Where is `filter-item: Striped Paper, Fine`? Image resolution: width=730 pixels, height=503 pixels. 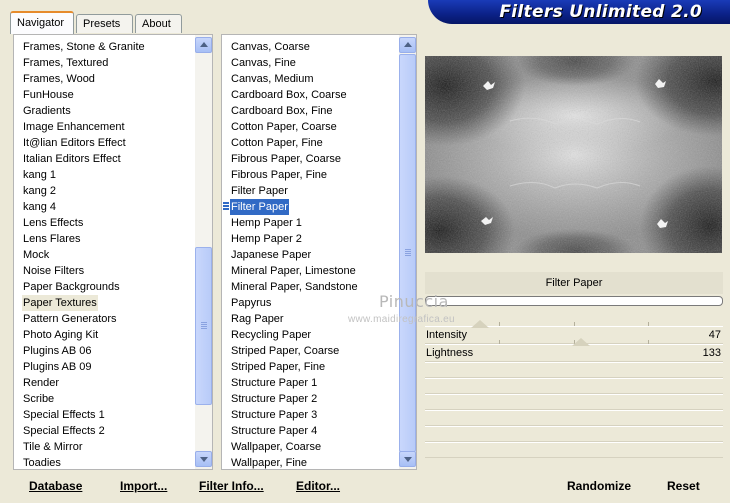
filter-item: Striped Paper, Fine is located at coordinates (311, 367).